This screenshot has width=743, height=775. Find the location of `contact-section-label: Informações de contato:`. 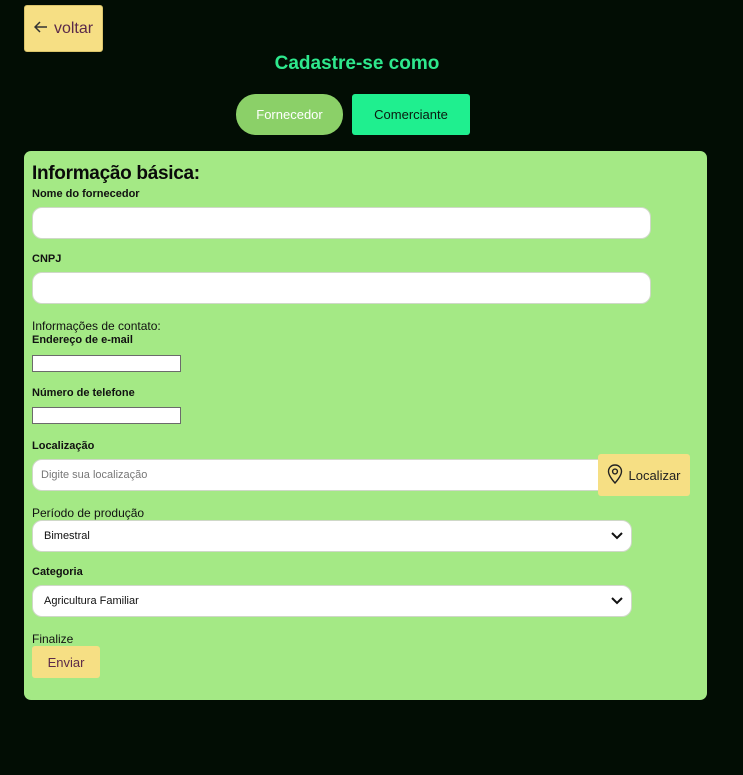

contact-section-label: Informações de contato: is located at coordinates (96, 326).